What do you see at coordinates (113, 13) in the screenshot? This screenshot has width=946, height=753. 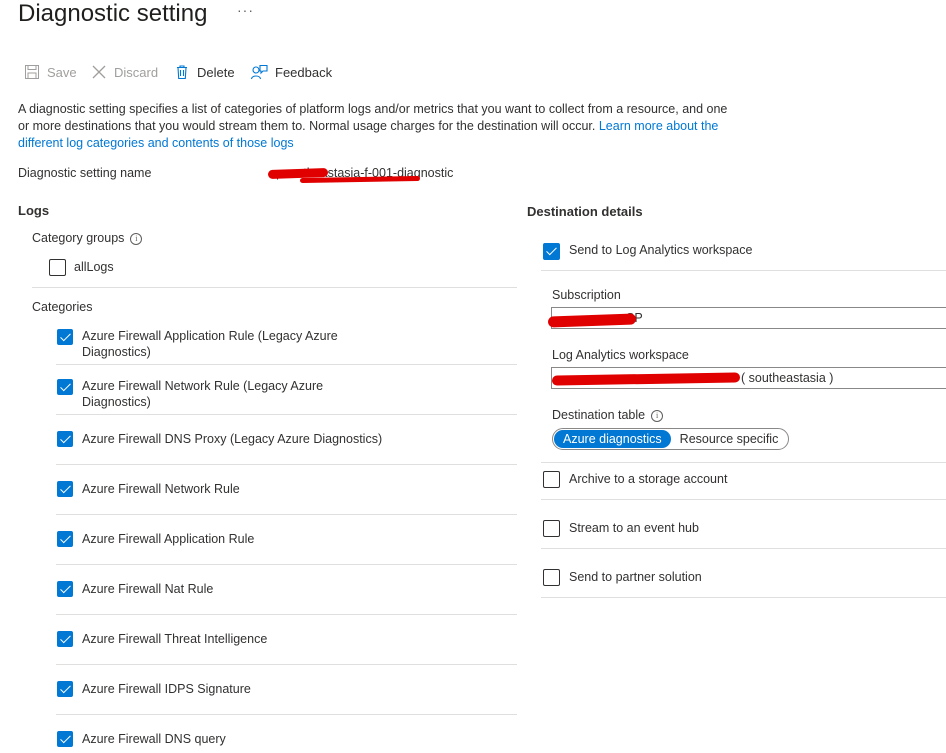 I see `page-title: Diagnostic setting` at bounding box center [113, 13].